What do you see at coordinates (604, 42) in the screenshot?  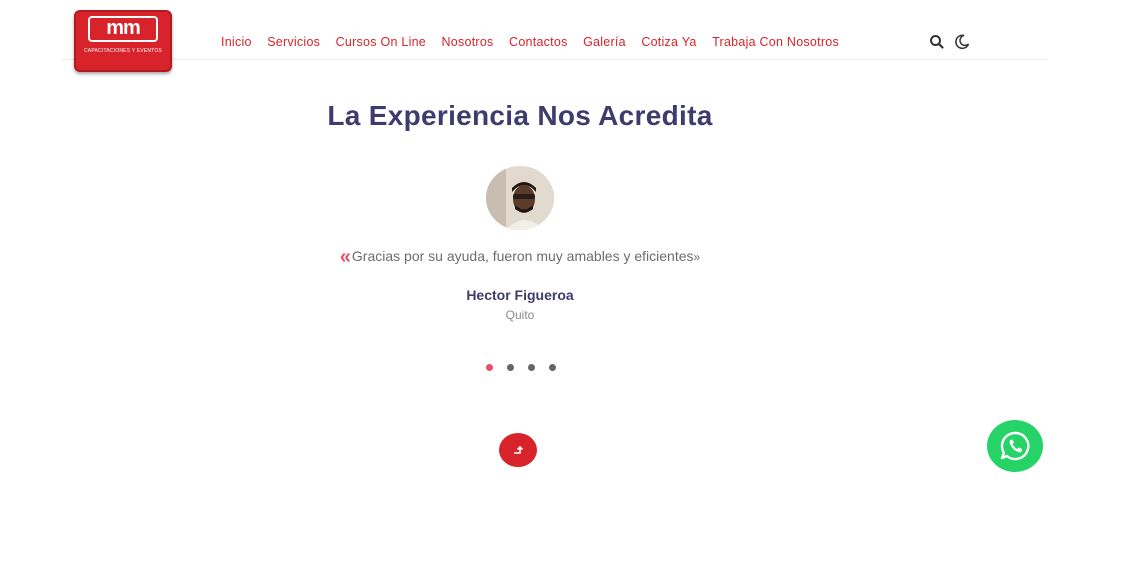 I see `nav-item-galeria: Galería` at bounding box center [604, 42].